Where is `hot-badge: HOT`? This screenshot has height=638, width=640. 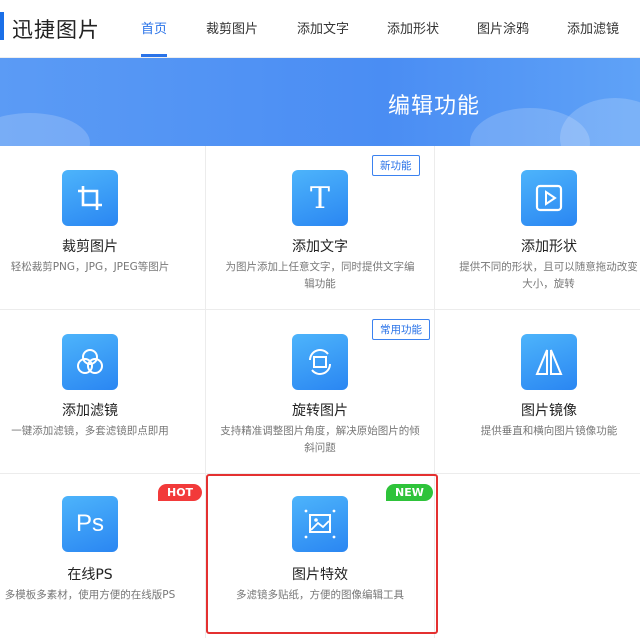 hot-badge: HOT is located at coordinates (180, 492).